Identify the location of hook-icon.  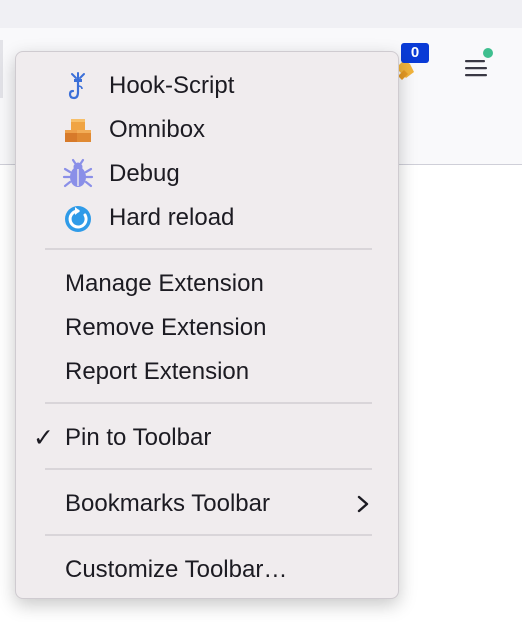
(76, 86).